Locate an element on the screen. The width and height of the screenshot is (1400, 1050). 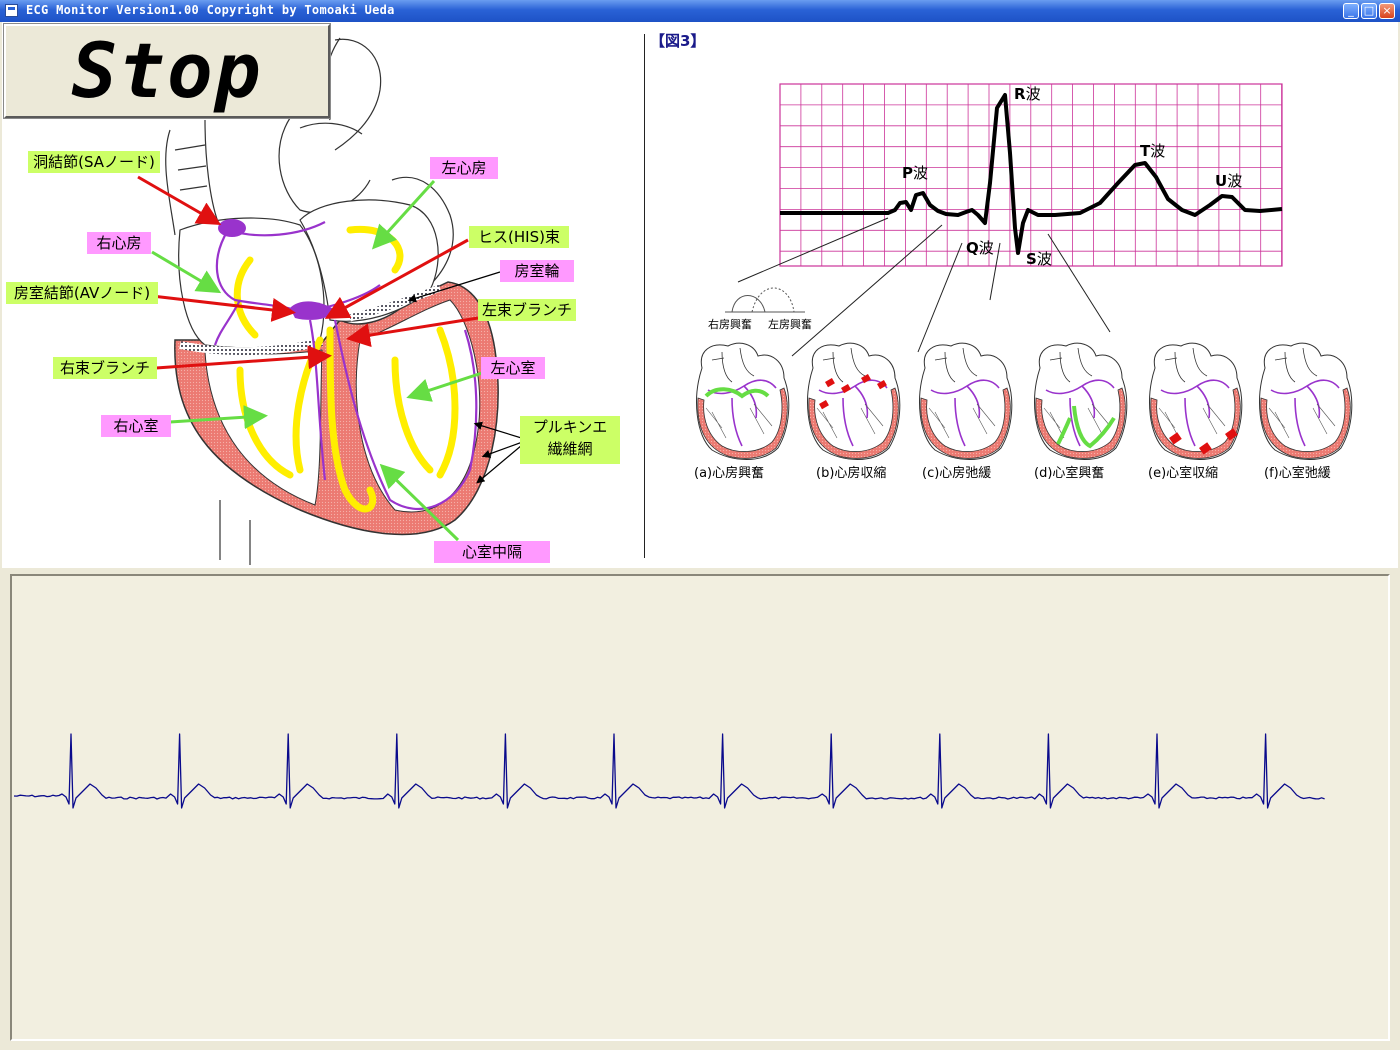
ecg-monitor-plot is located at coordinates (669, 771).